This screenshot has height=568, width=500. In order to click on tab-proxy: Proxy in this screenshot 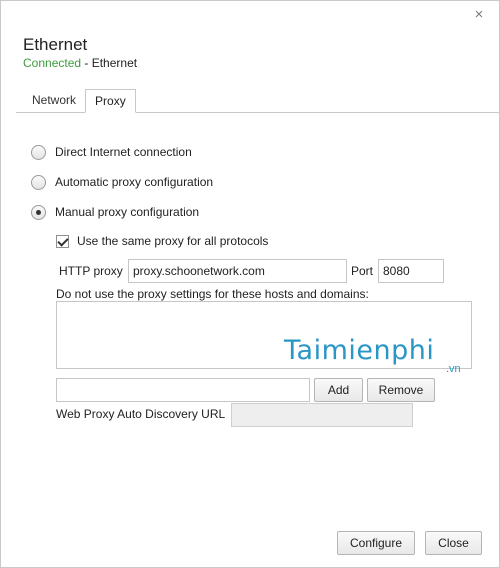, I will do `click(110, 101)`.